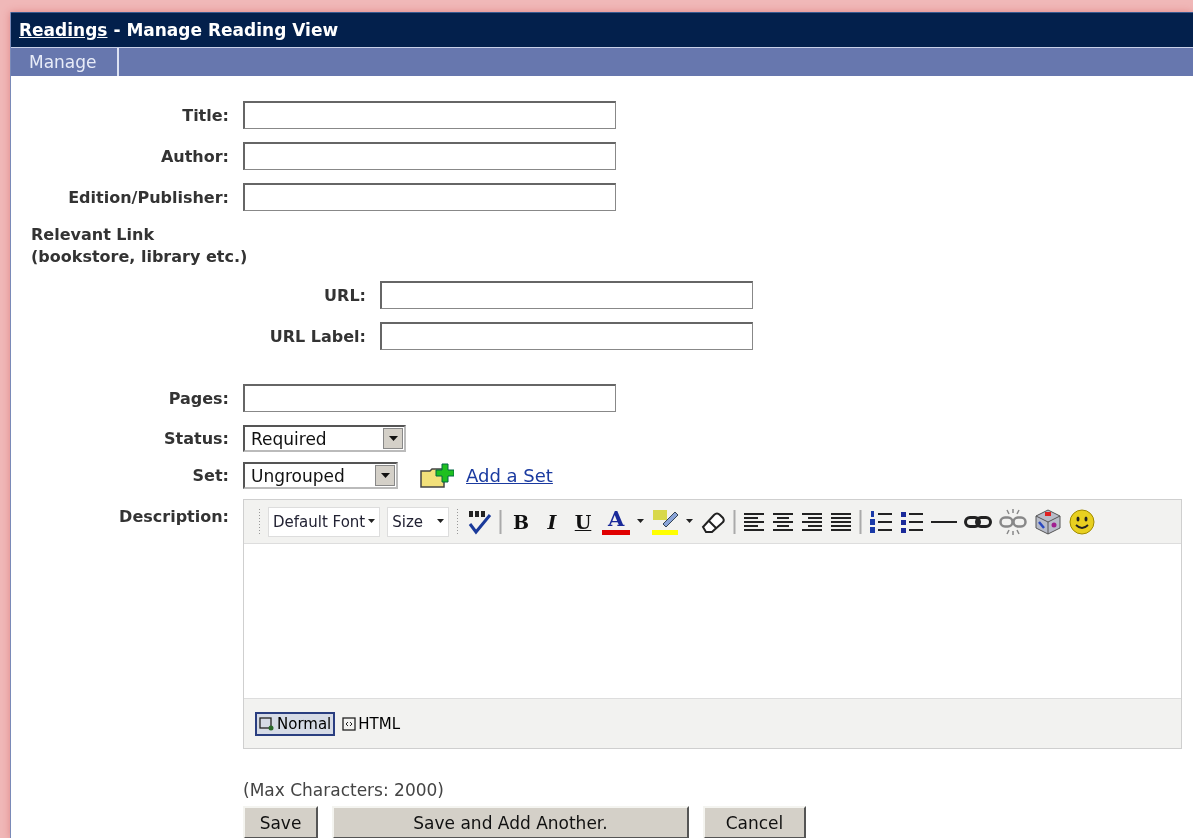 The height and width of the screenshot is (838, 1193). Describe the element at coordinates (267, 723) in the screenshot. I see `design-view-icon` at that location.